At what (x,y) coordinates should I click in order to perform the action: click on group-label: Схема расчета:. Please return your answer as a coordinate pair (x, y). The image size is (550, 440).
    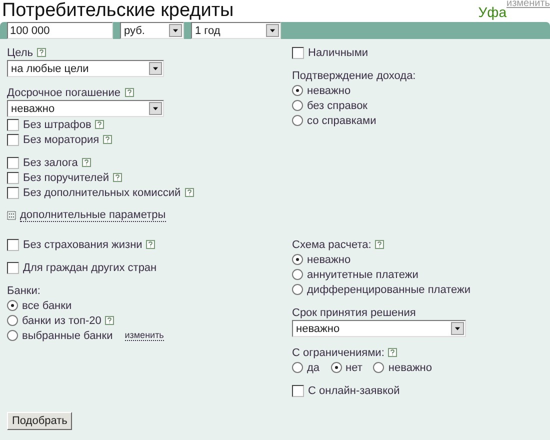
    Looking at the image, I should click on (332, 244).